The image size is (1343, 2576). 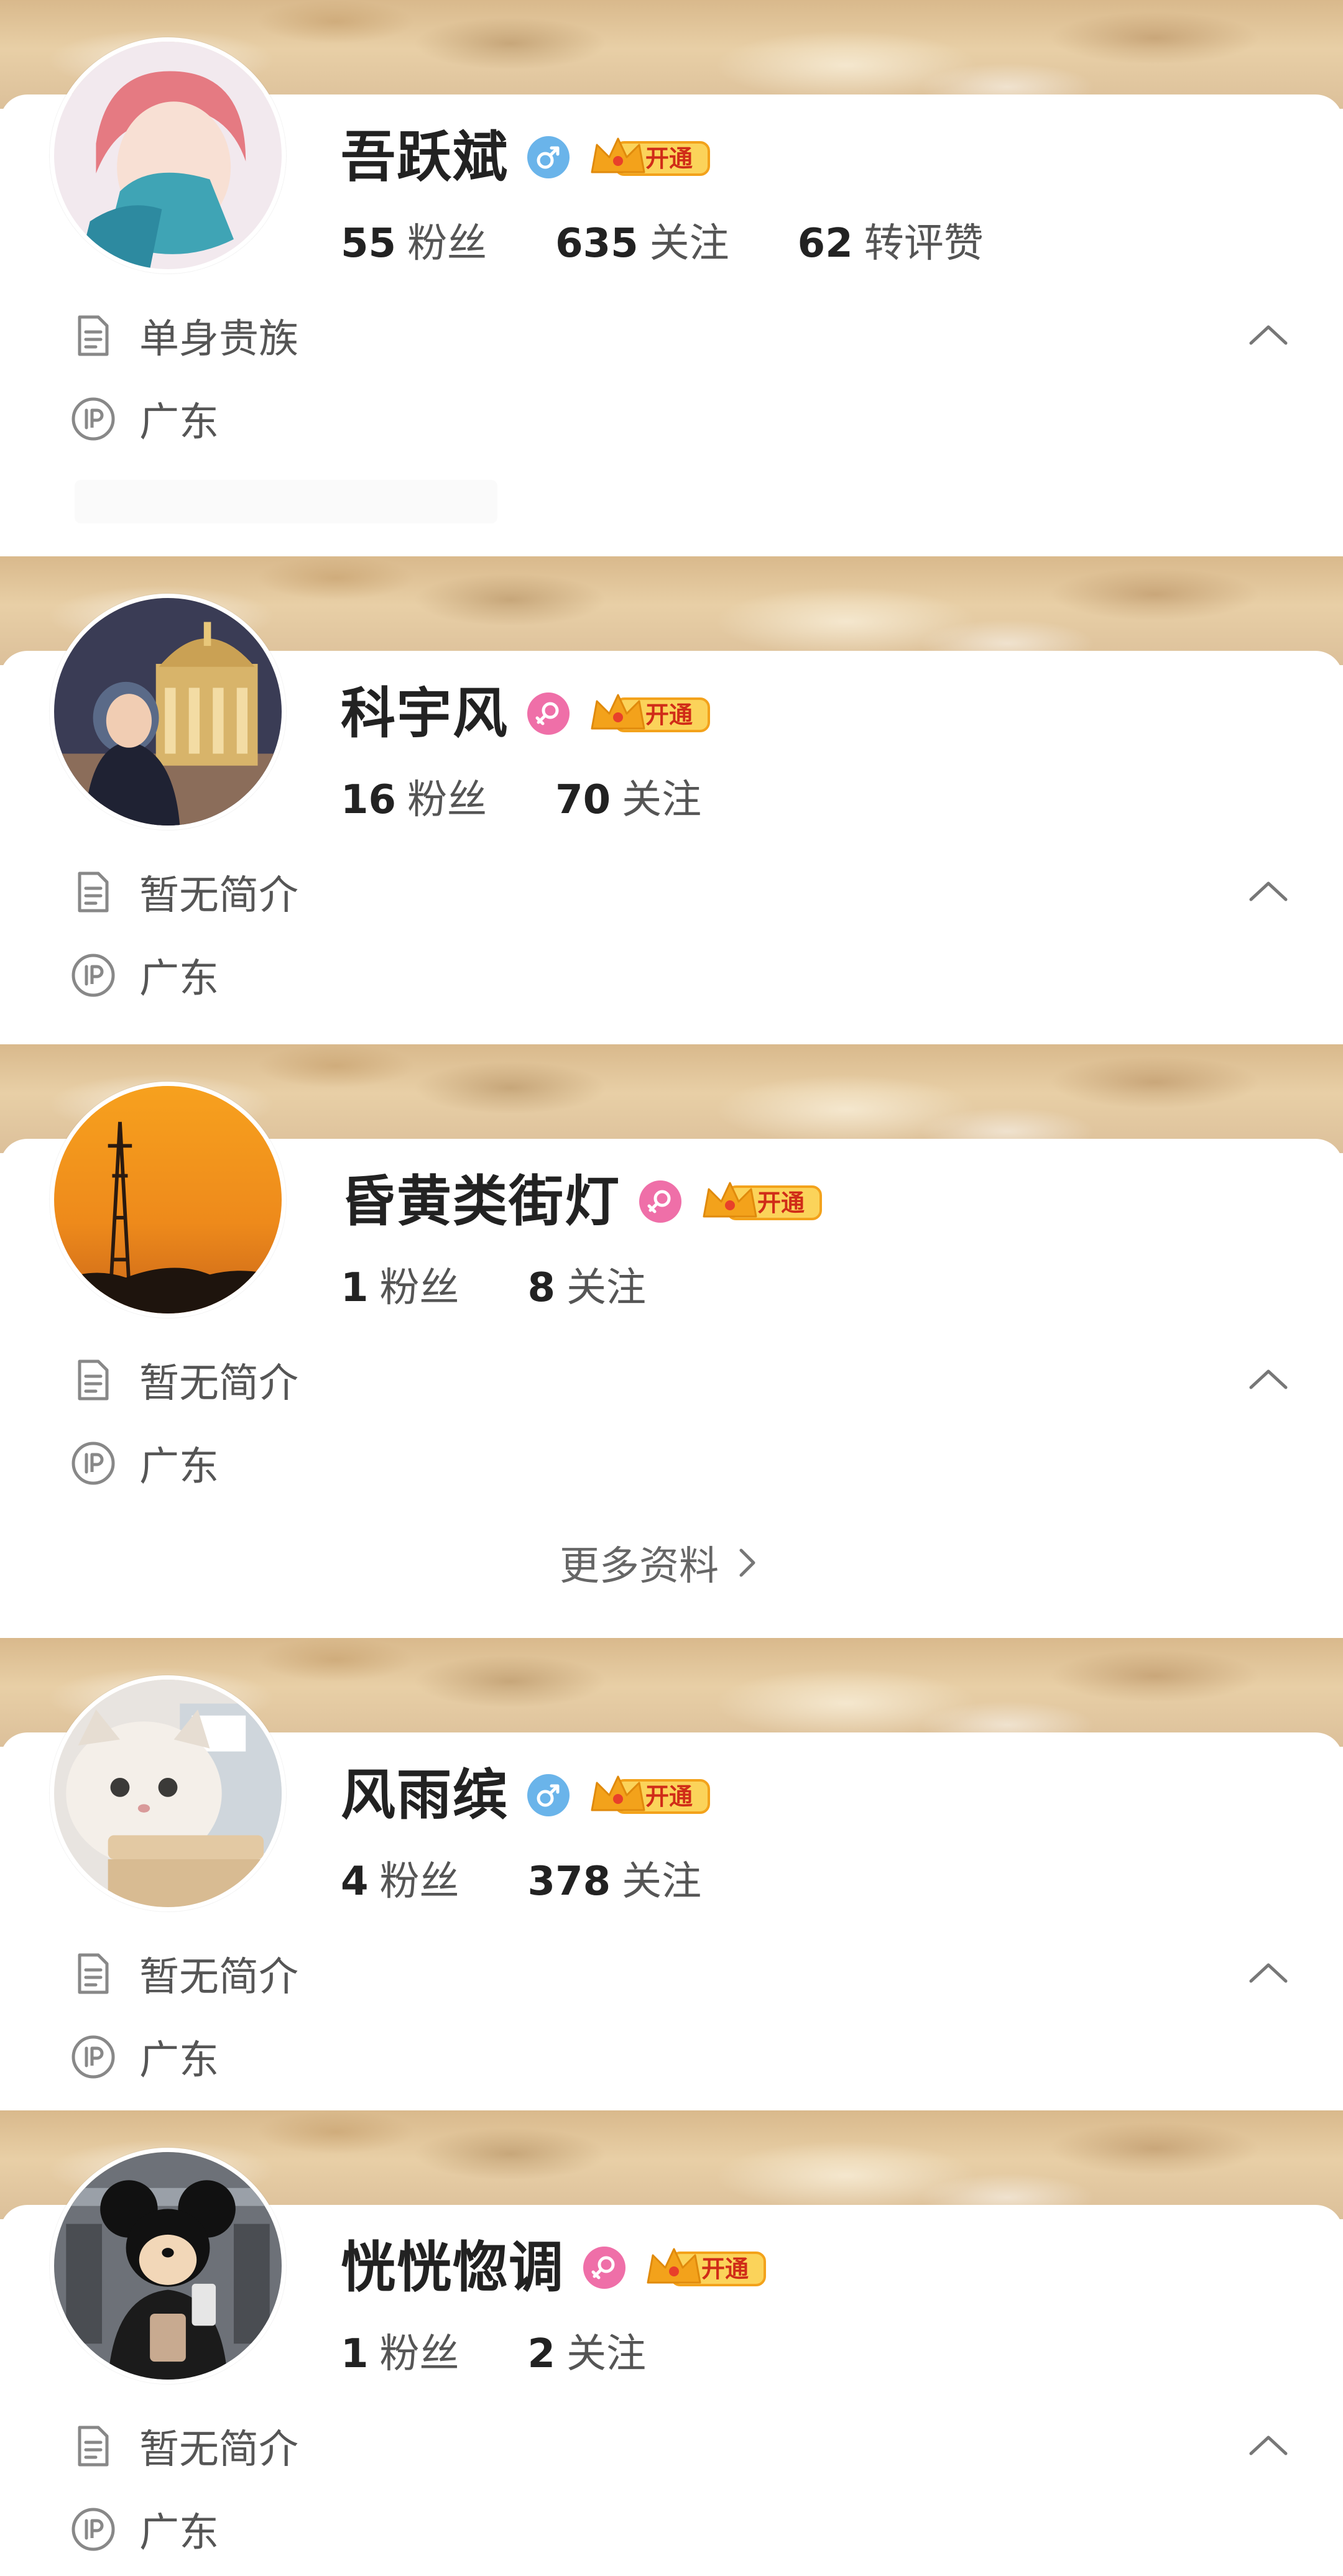 I want to click on following-stat: 378 关注, so click(x=615, y=1878).